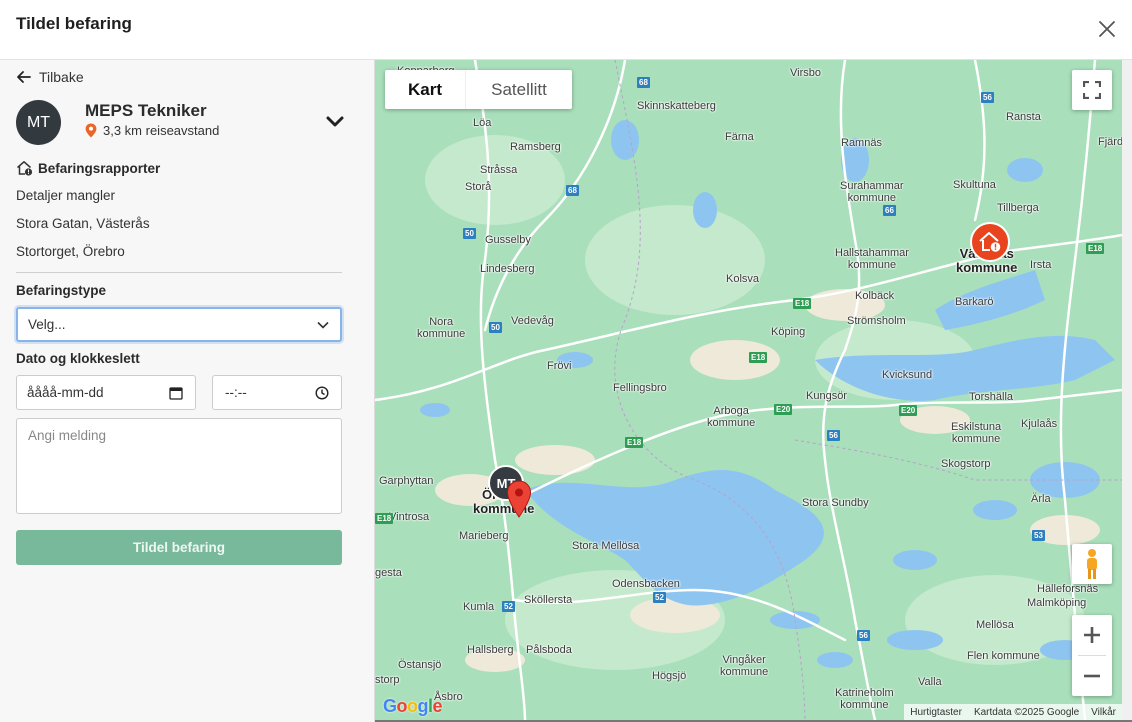 Image resolution: width=1132 pixels, height=722 pixels. Describe the element at coordinates (1127, 391) in the screenshot. I see `scrollbar` at that location.